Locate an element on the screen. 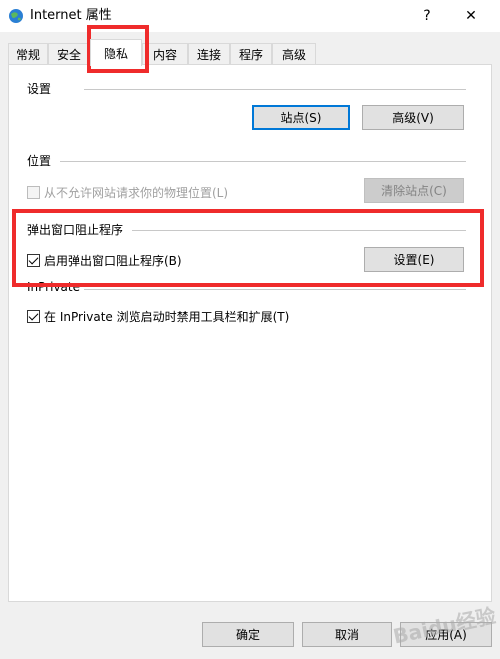 The image size is (500, 659). title-bar: Internet 属性 ? ✕ is located at coordinates (250, 16).